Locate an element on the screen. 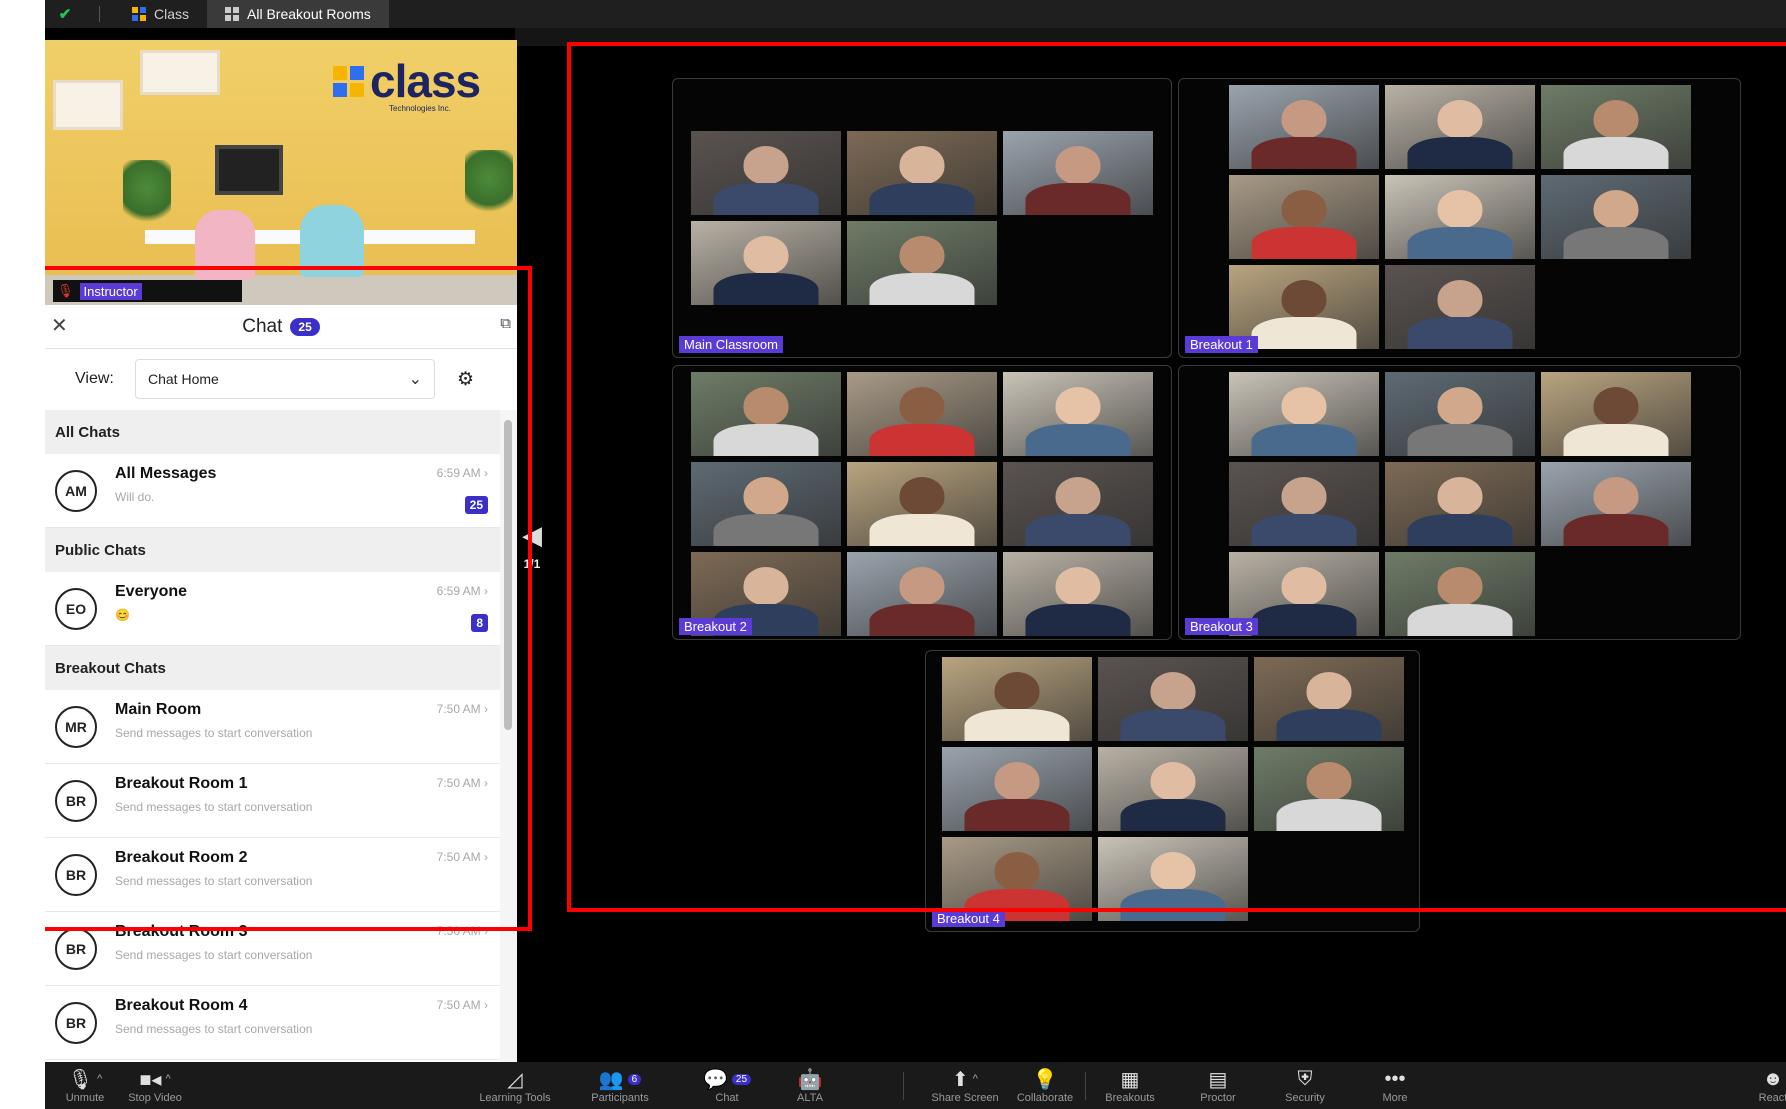 The image size is (1786, 1109). toolbar-label: Breakouts is located at coordinates (1130, 1098).